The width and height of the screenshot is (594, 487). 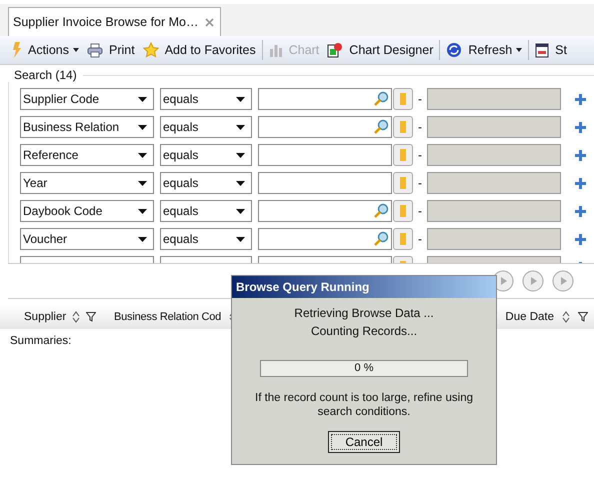 I want to click on toolbar-button: Chart Designer, so click(x=380, y=50).